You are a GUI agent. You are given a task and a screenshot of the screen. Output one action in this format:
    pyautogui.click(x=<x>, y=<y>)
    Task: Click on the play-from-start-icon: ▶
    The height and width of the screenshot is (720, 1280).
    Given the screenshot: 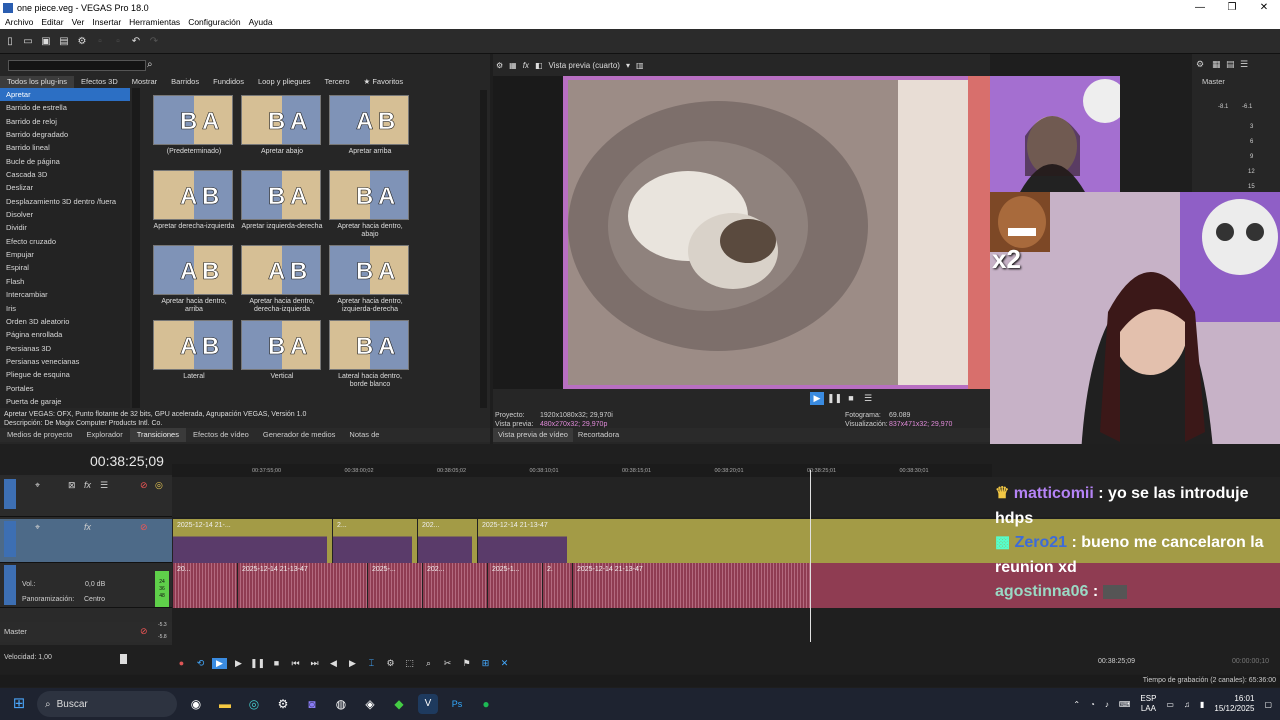 What is the action you would take?
    pyautogui.click(x=219, y=663)
    